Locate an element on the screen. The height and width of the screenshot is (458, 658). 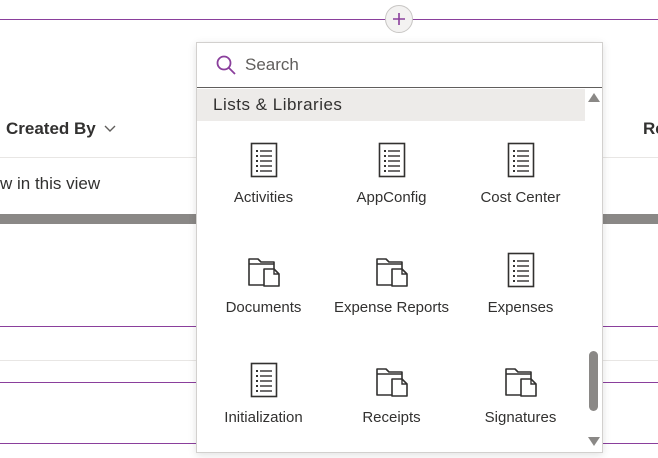
column-header-created-by: Created By is located at coordinates (61, 129).